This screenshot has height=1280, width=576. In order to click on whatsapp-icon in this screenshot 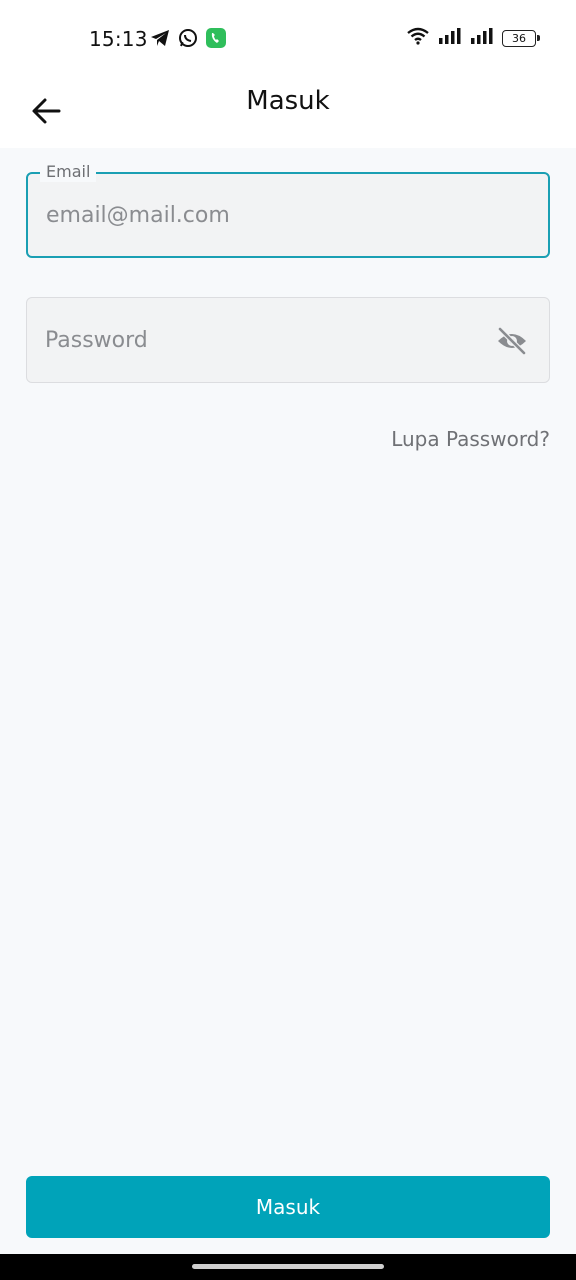, I will do `click(188, 40)`.